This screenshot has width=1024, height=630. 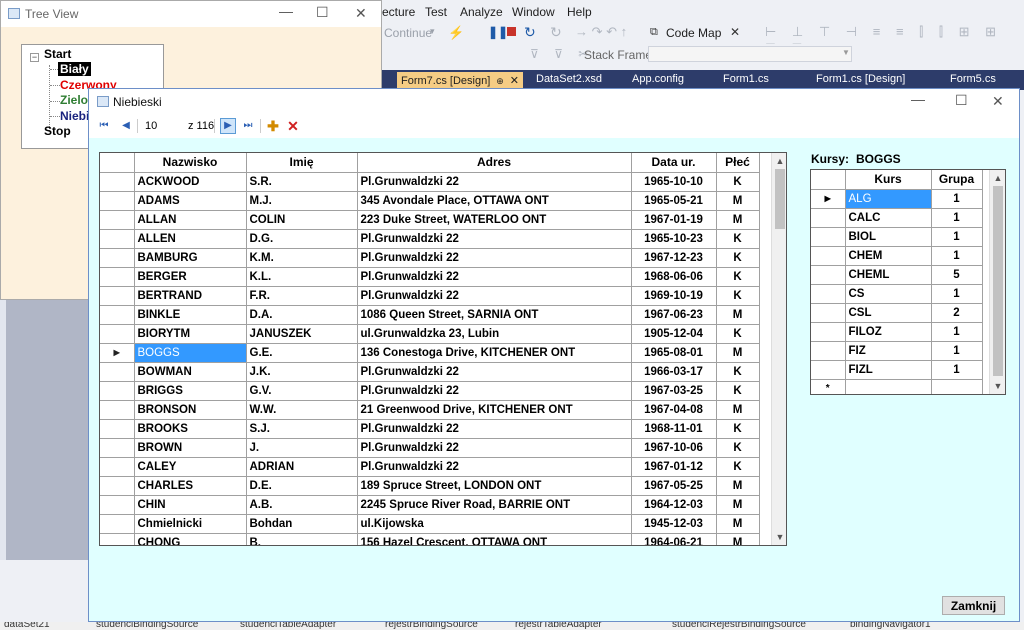 What do you see at coordinates (190, 410) in the screenshot?
I see `cell-nazwisko: BRONSON` at bounding box center [190, 410].